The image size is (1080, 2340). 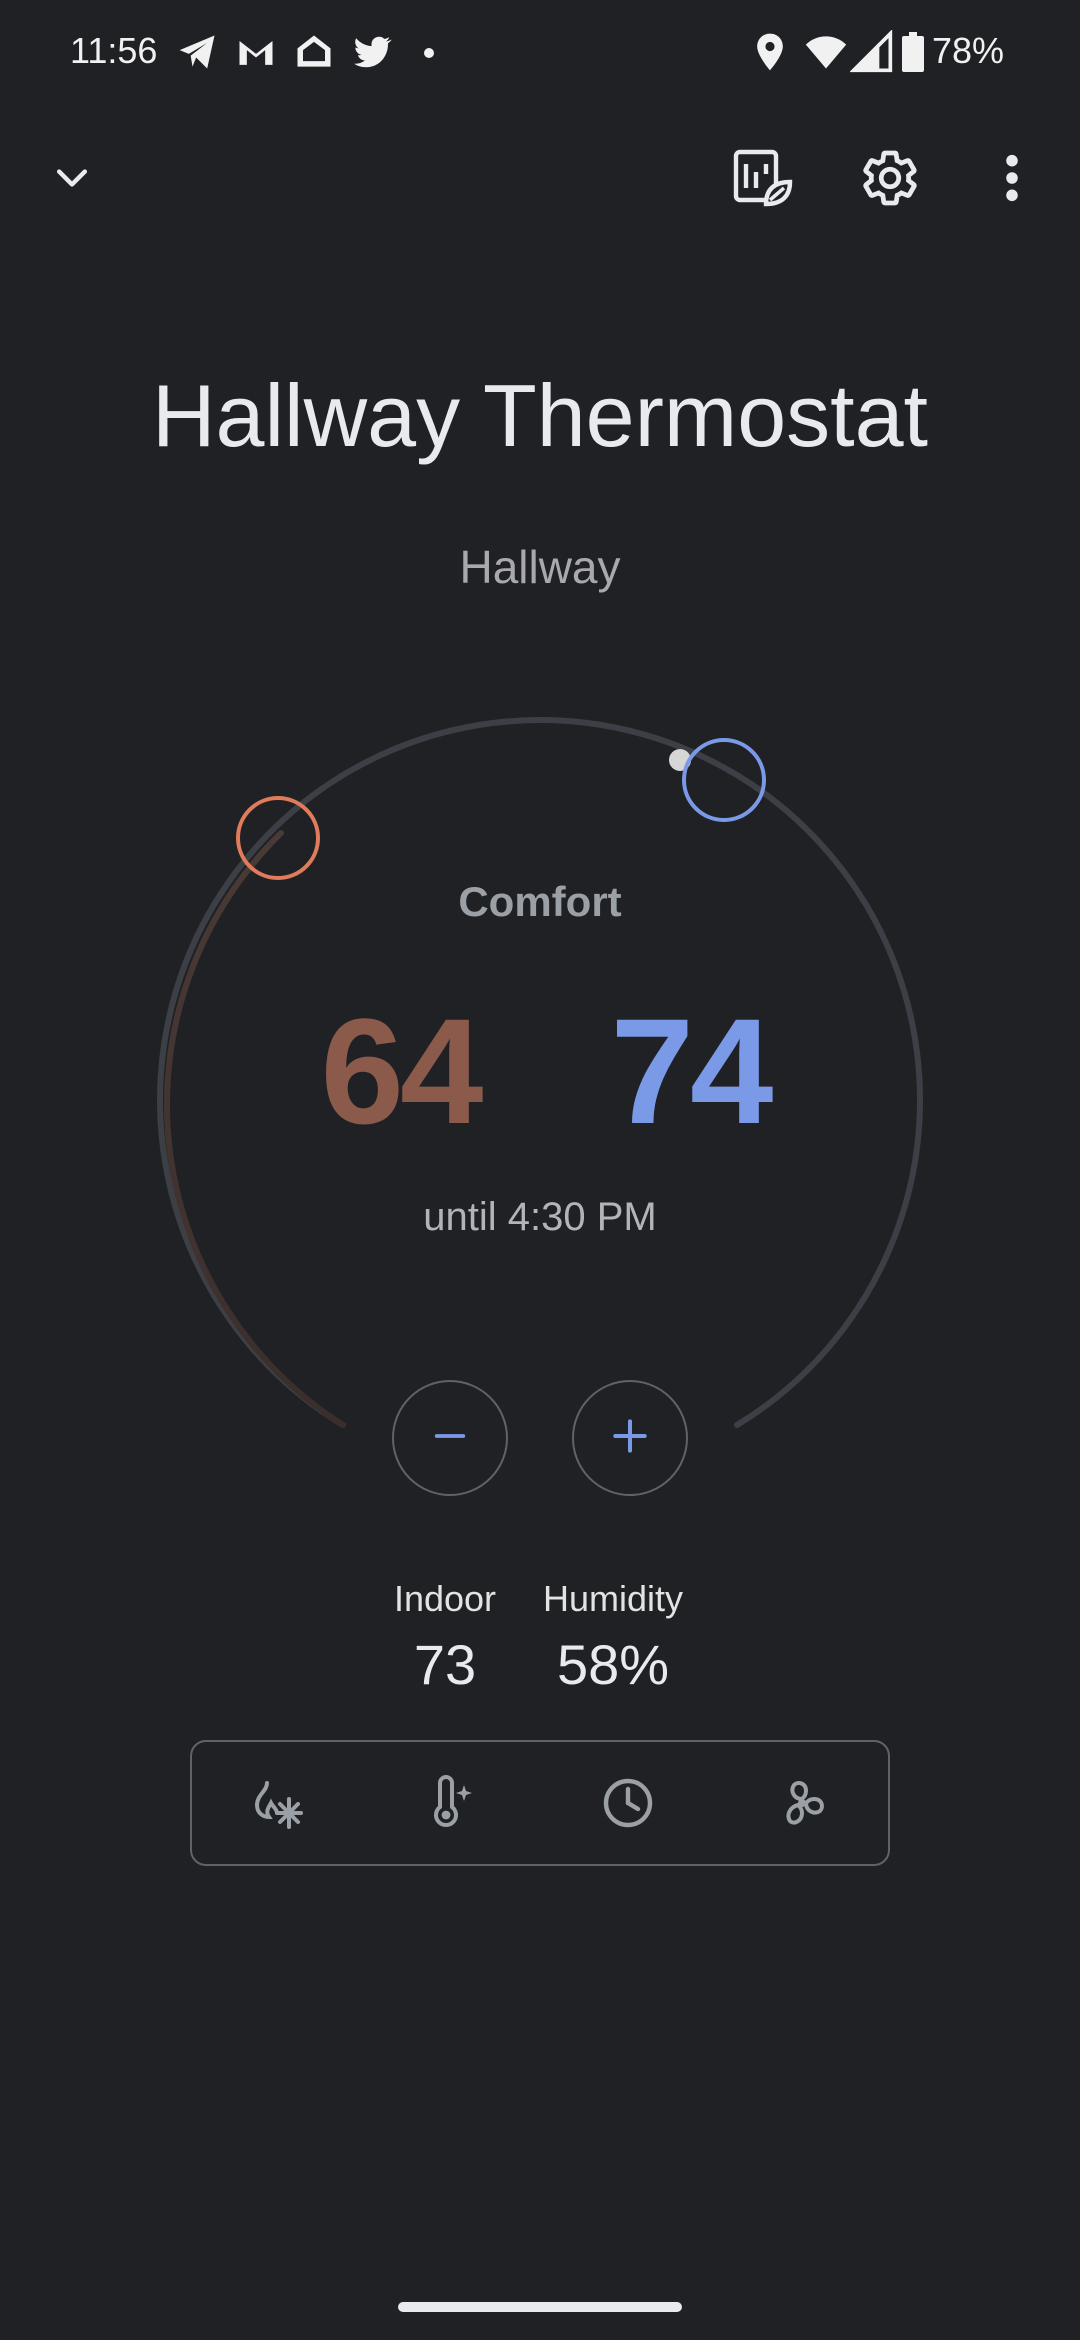 I want to click on schedule-clock-icon, so click(x=628, y=1805).